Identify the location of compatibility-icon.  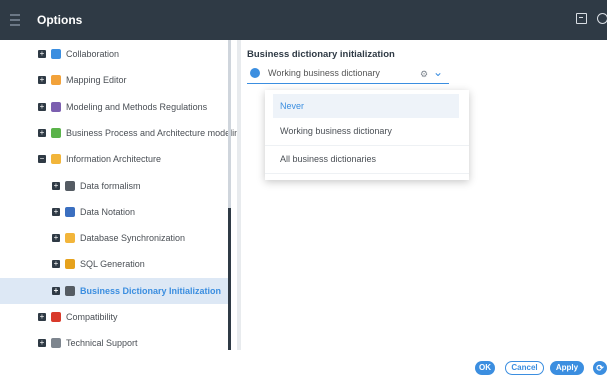
(56, 317).